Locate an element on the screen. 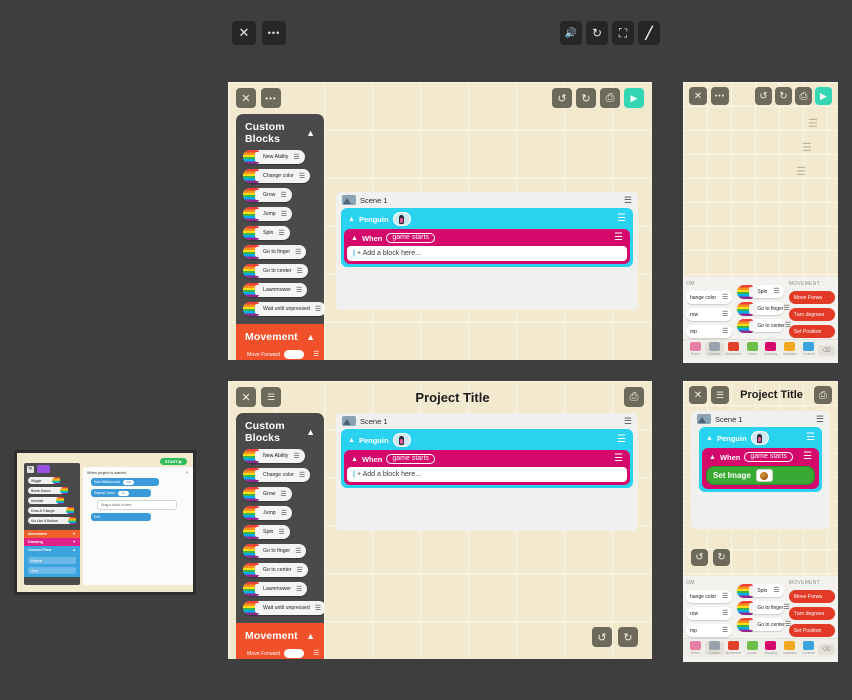  pen-icon: ╱ is located at coordinates (649, 33).